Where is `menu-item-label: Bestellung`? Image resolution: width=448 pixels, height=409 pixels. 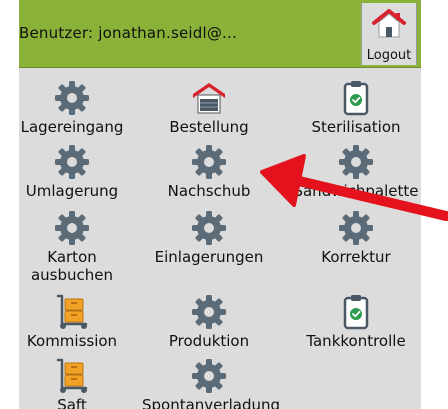
menu-item-label: Bestellung is located at coordinates (209, 127).